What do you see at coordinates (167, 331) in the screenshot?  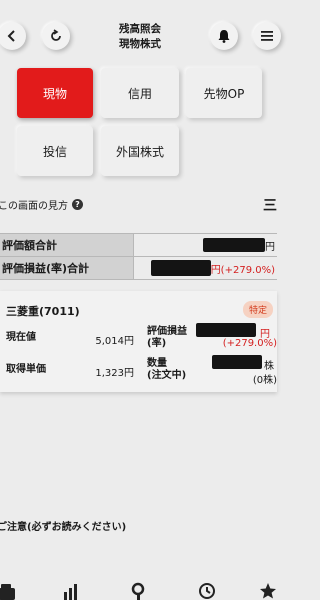 I see `pl-label-line1: 評価損益` at bounding box center [167, 331].